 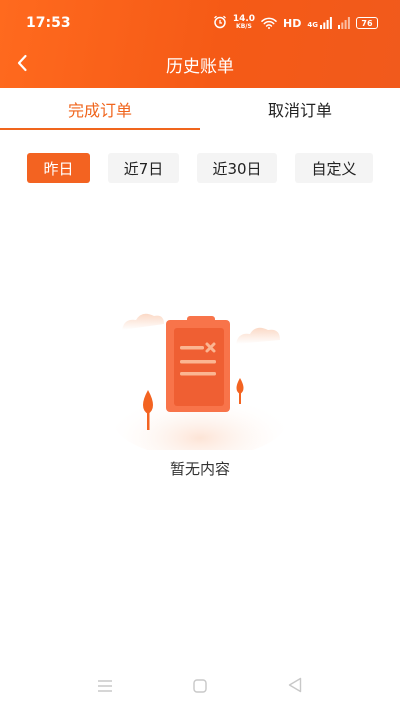 What do you see at coordinates (220, 23) in the screenshot?
I see `alarm-icon` at bounding box center [220, 23].